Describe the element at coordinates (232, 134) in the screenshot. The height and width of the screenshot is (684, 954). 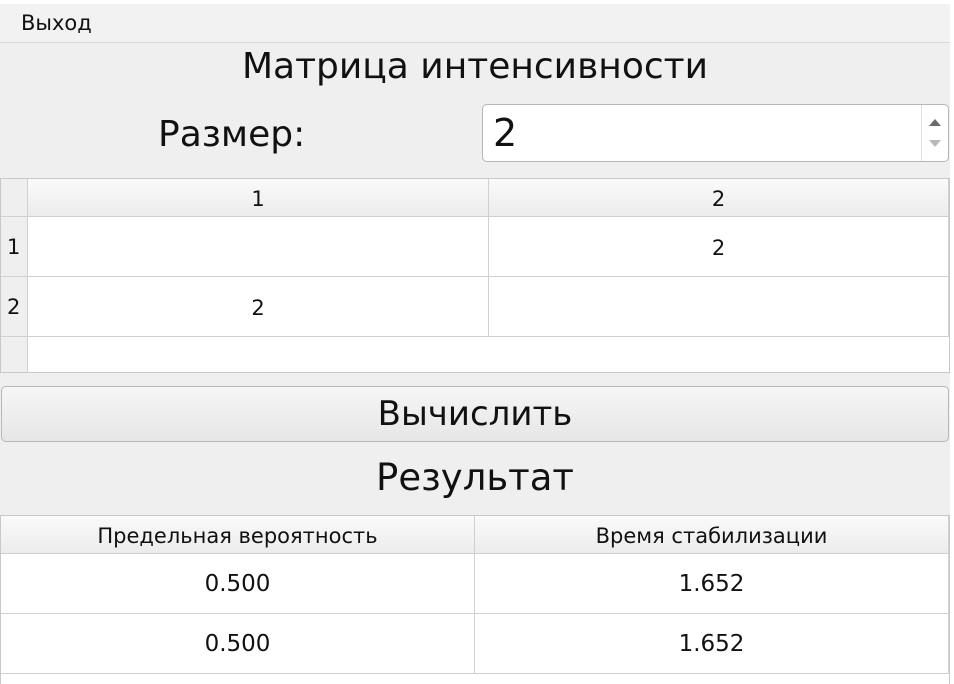
I see `size-label: Размер:` at that location.